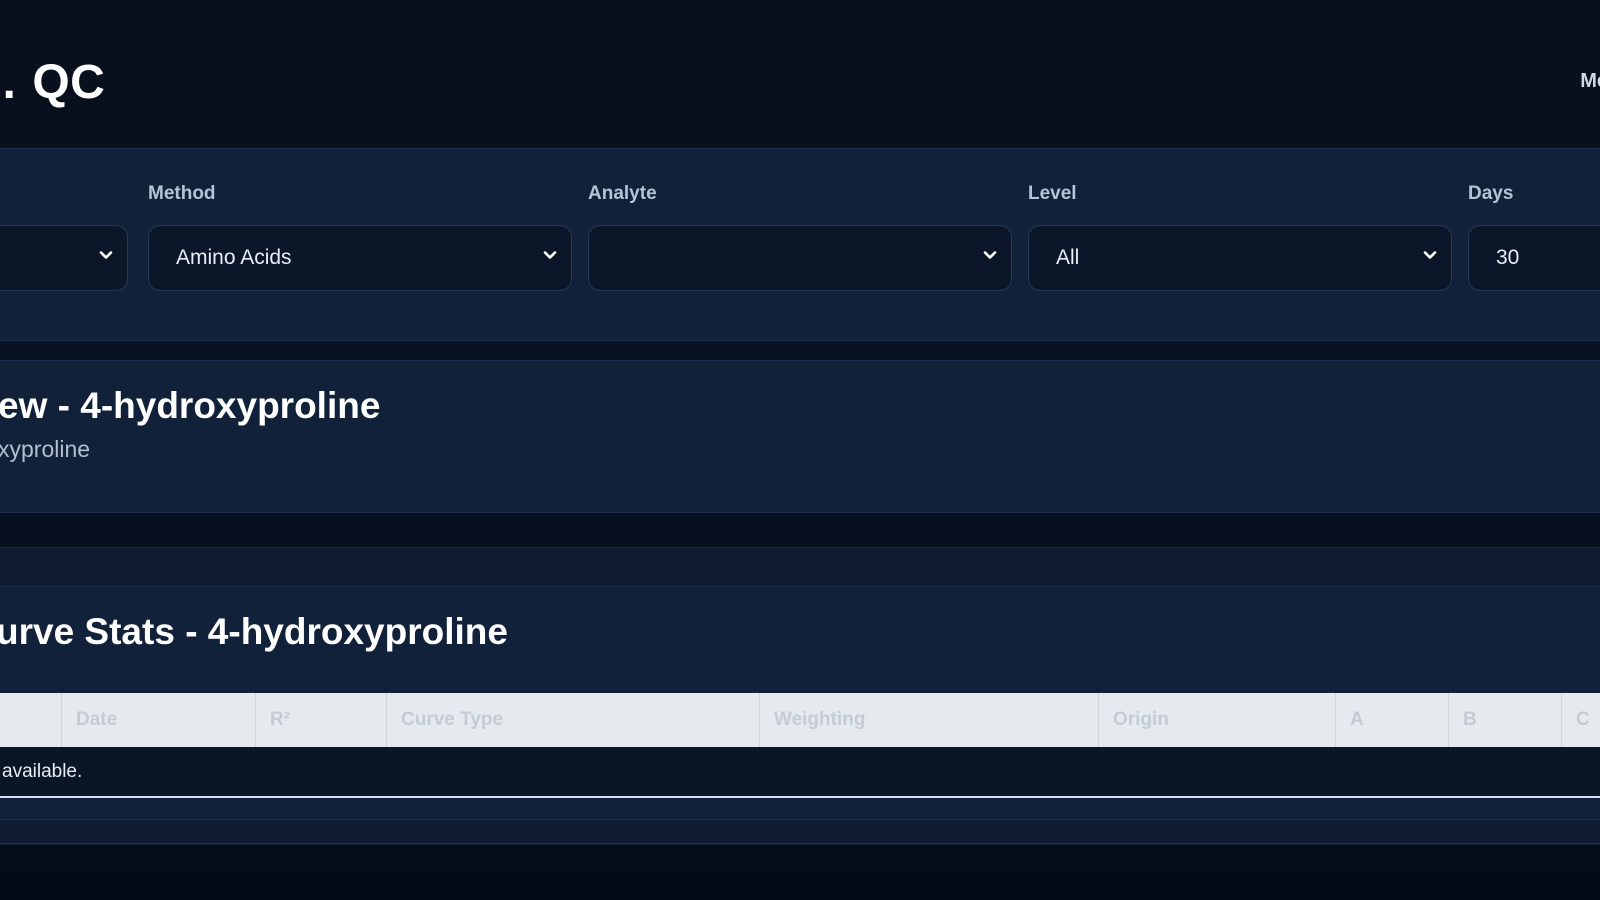 Image resolution: width=1600 pixels, height=900 pixels. Describe the element at coordinates (800, 772) in the screenshot. I see `table-row: available.` at that location.